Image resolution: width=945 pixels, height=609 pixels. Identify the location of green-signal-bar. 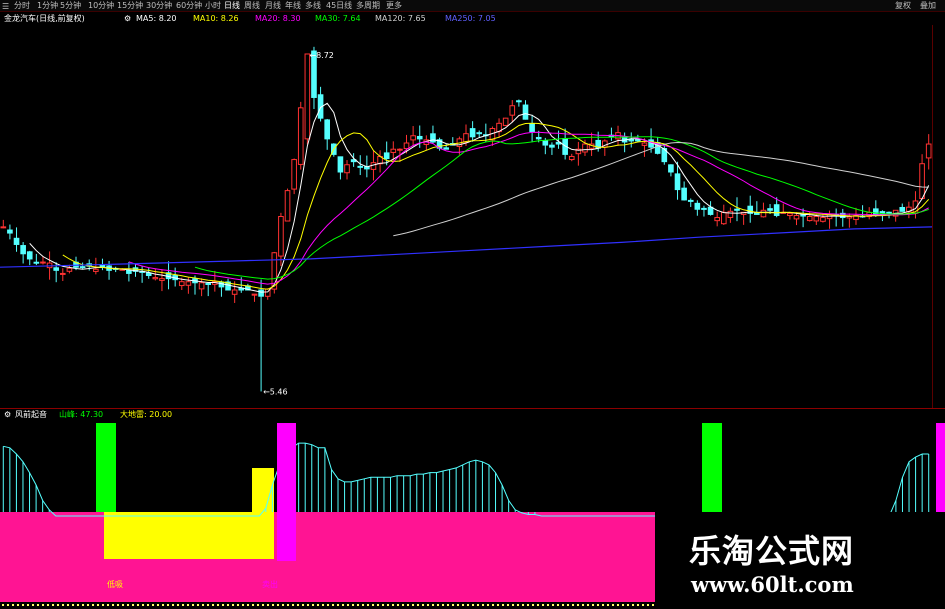
(106, 467).